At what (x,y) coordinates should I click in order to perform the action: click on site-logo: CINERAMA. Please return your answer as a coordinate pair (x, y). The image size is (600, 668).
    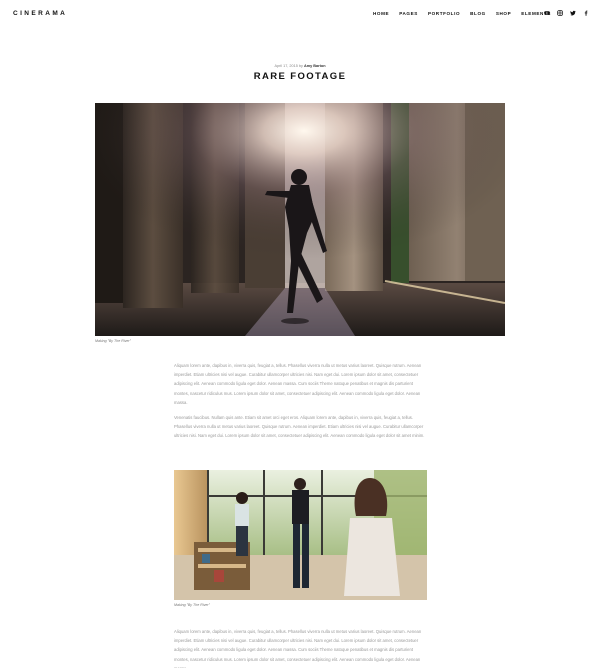
    Looking at the image, I should click on (40, 13).